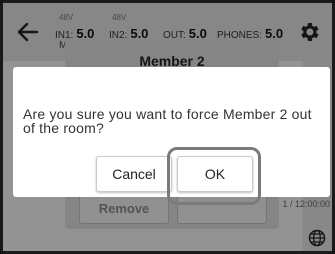 The image size is (335, 254). What do you see at coordinates (214, 176) in the screenshot?
I see `ok-highlight-ring` at bounding box center [214, 176].